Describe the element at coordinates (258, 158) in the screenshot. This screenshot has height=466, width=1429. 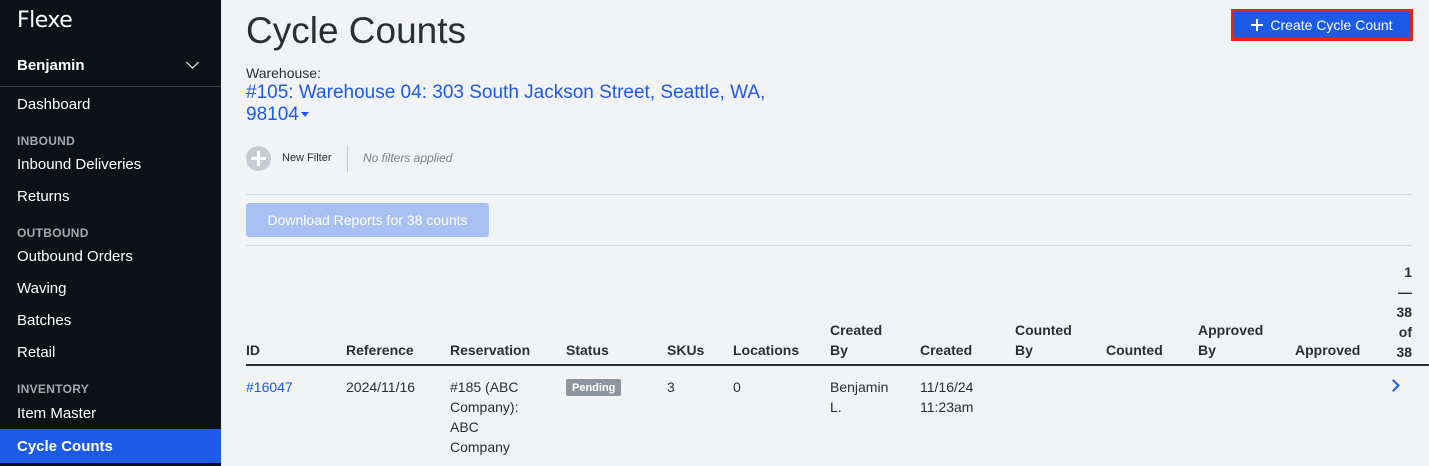
I see `add-filter-icon` at that location.